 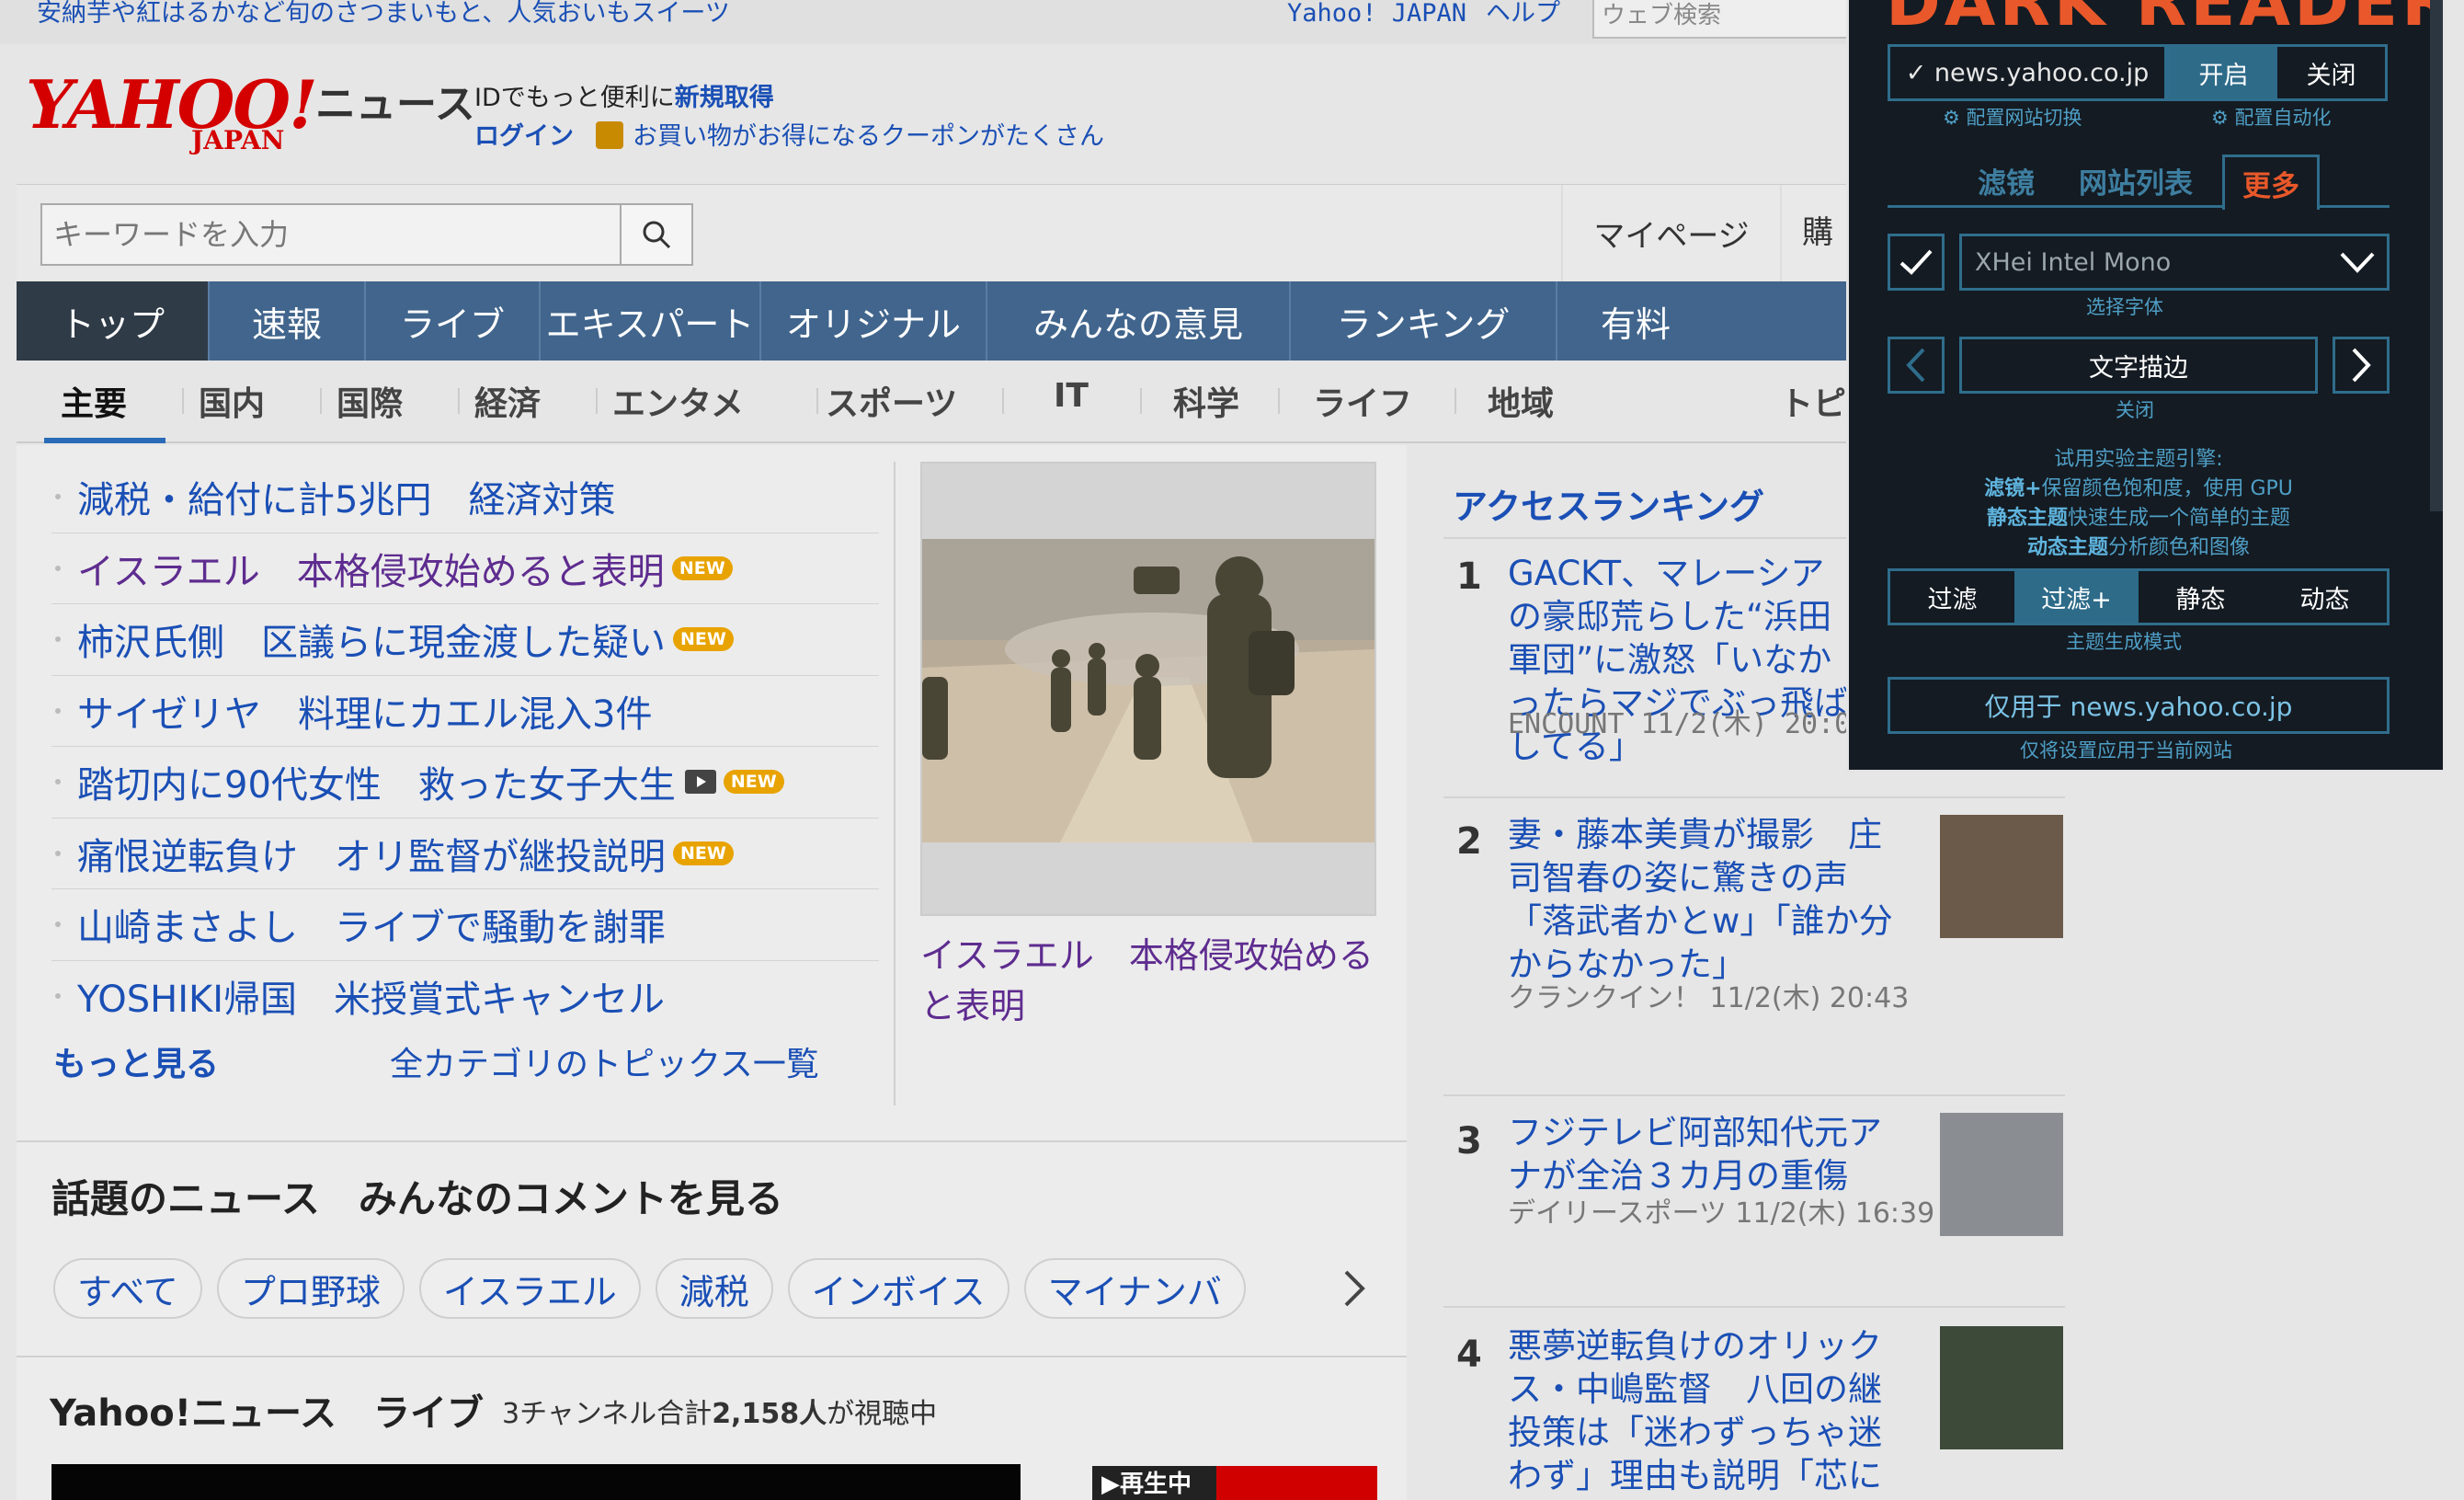 I want to click on topic-title: 痛恨逆転負け オリ監督が継投説明, so click(x=371, y=856).